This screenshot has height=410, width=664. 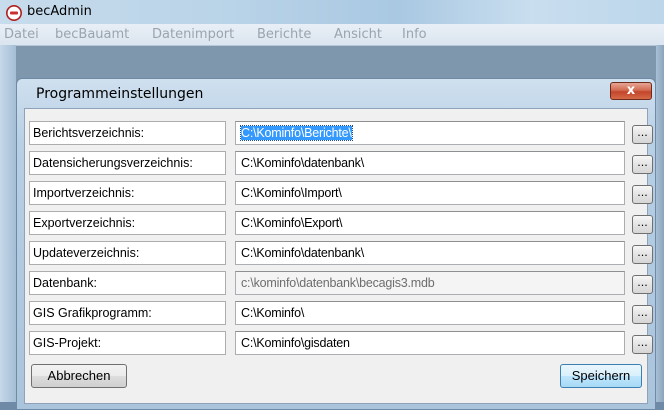 What do you see at coordinates (296, 133) in the screenshot?
I see `selected-text: C:\Kominfo\Berichte\` at bounding box center [296, 133].